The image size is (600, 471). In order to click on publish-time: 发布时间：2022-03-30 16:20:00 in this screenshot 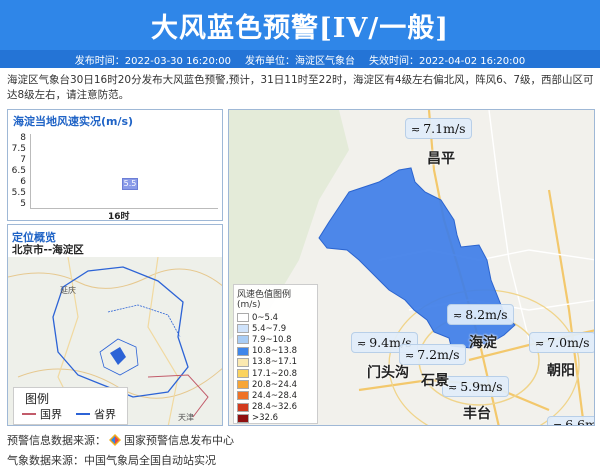, I will do `click(152, 61)`.